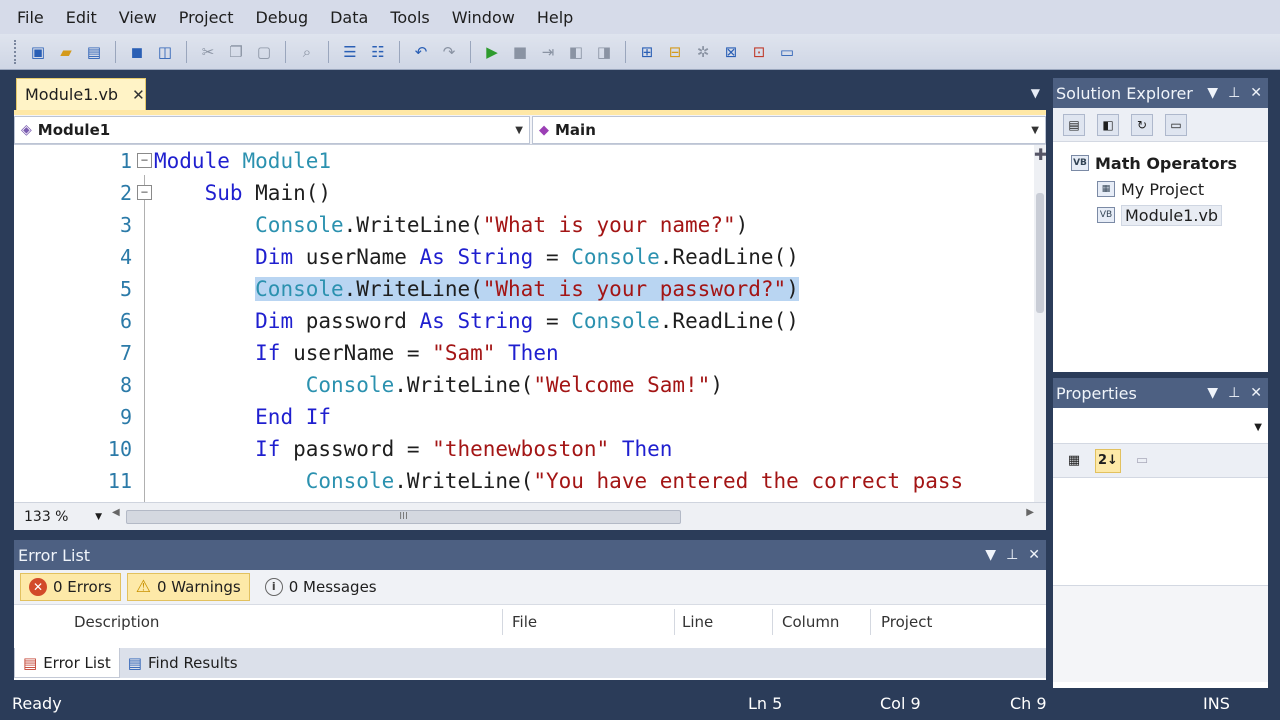 This screenshot has width=1280, height=720. I want to click on categorized-icon: ▦, so click(1074, 461).